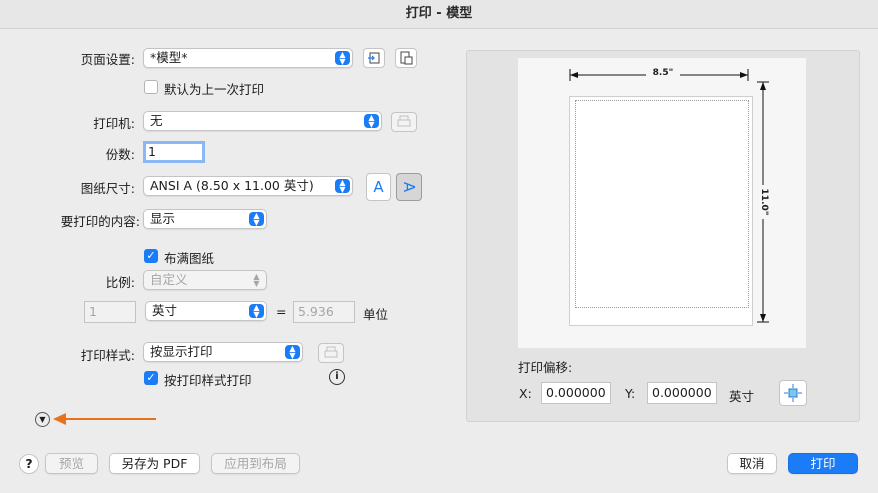 The width and height of the screenshot is (878, 493). What do you see at coordinates (281, 311) in the screenshot?
I see `scale-equals: =` at bounding box center [281, 311].